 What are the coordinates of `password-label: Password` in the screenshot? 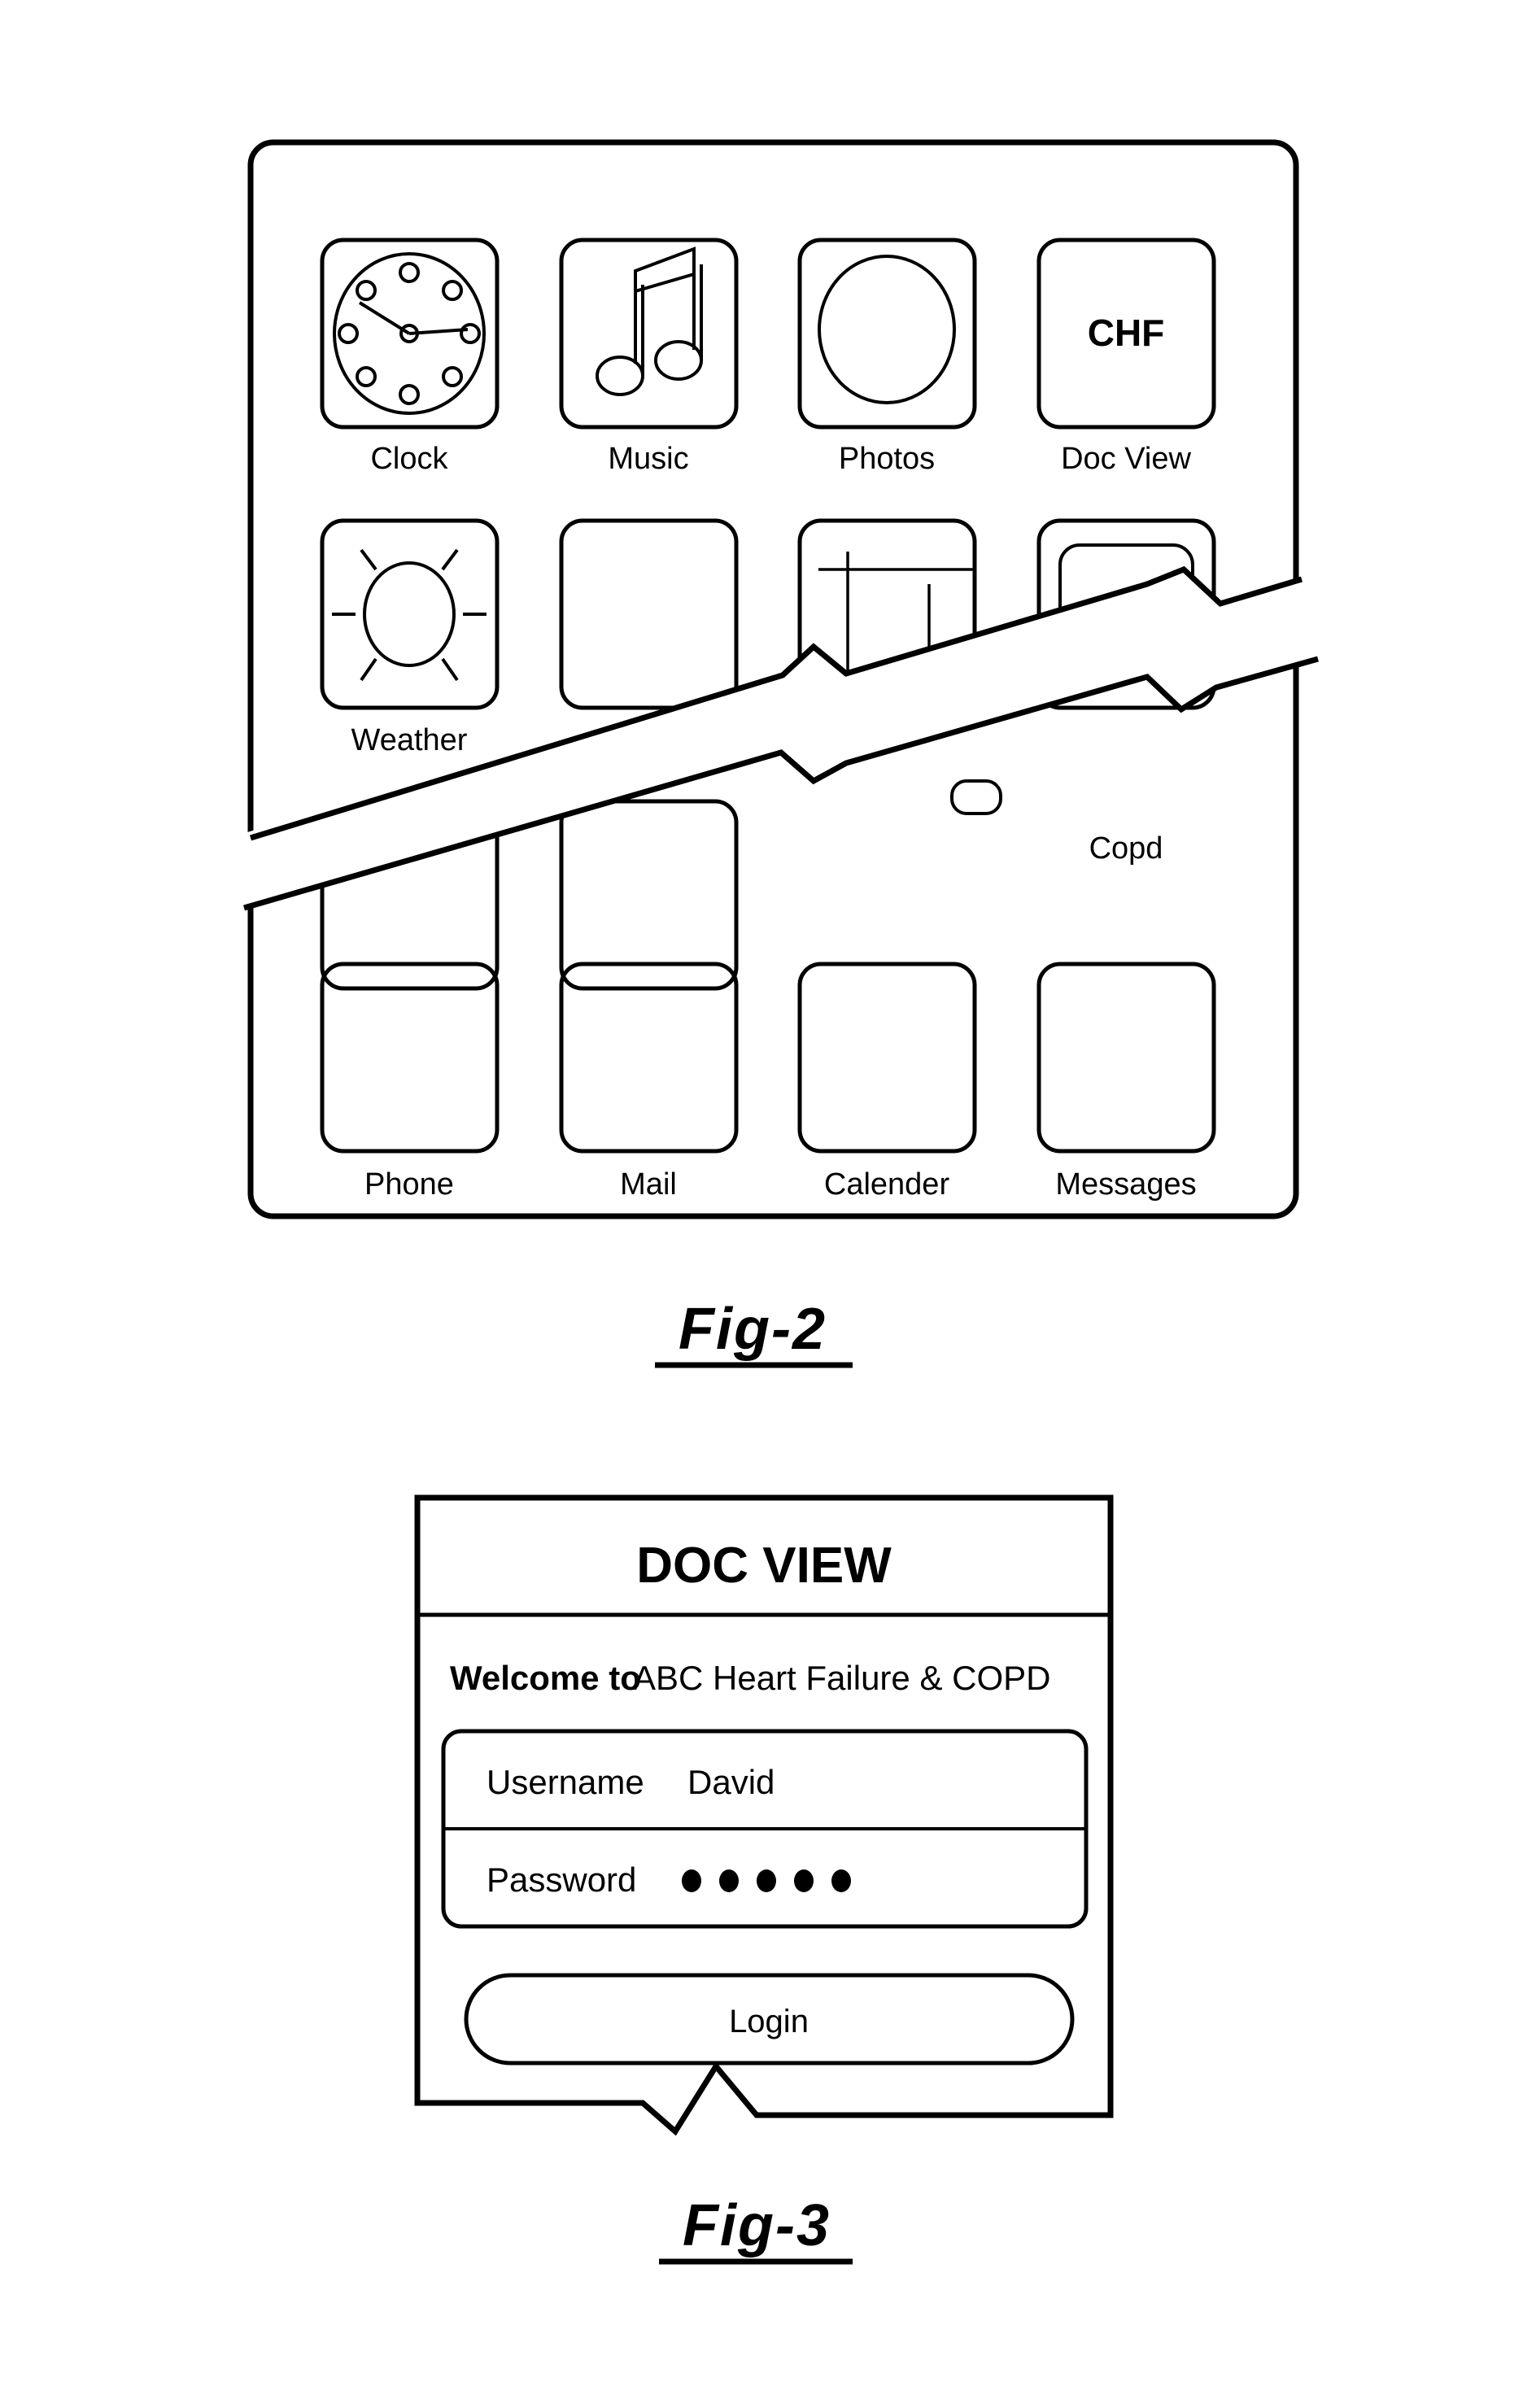 It's located at (562, 1880).